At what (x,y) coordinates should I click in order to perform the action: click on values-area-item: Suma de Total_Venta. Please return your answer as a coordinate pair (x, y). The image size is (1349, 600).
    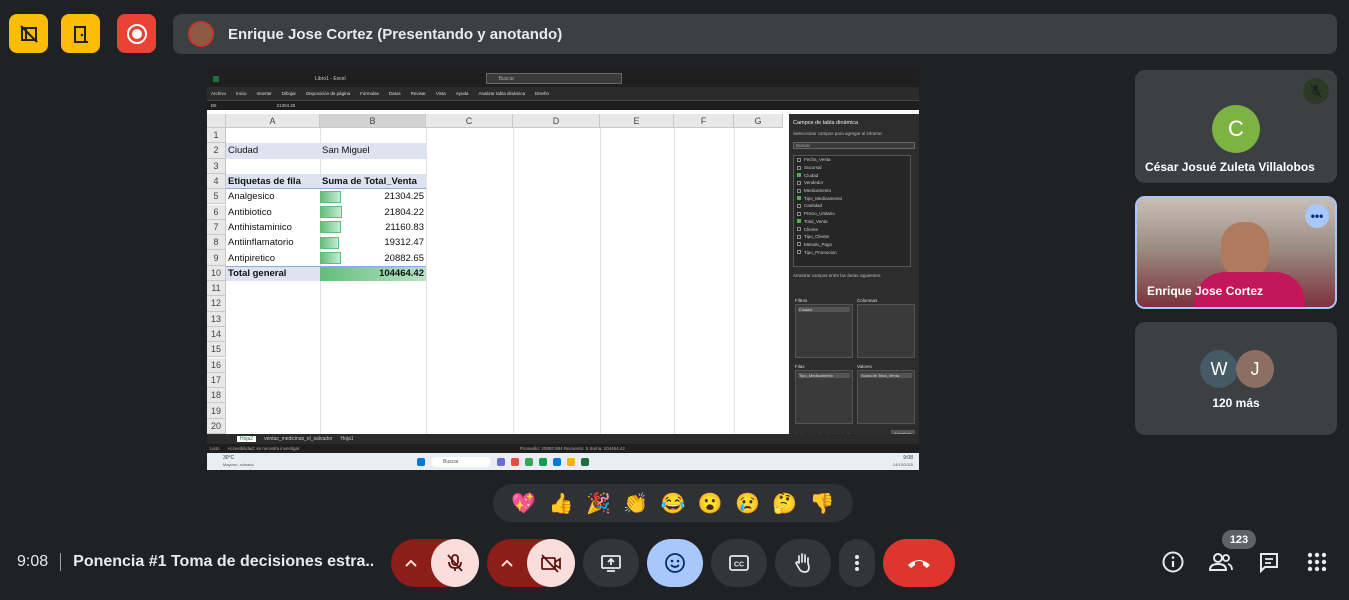
    Looking at the image, I should click on (886, 375).